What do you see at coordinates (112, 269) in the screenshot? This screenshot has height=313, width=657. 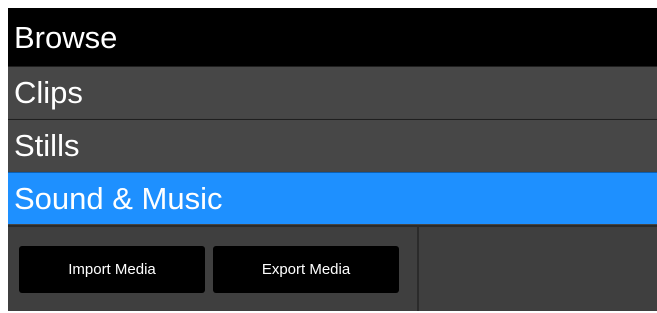 I see `import-media-button: Import Media` at bounding box center [112, 269].